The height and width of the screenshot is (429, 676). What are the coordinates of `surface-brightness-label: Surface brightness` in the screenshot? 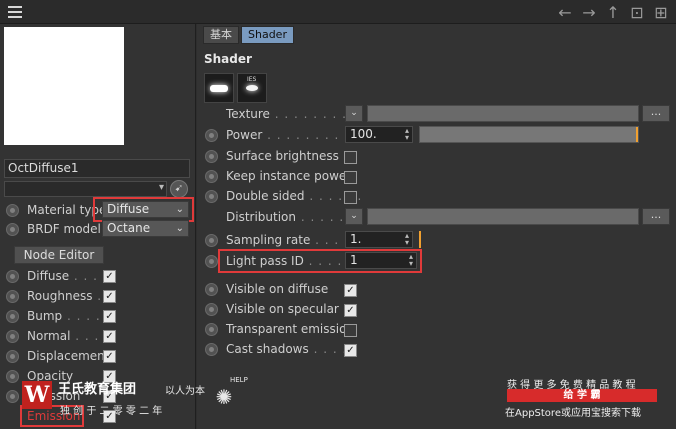 It's located at (282, 156).